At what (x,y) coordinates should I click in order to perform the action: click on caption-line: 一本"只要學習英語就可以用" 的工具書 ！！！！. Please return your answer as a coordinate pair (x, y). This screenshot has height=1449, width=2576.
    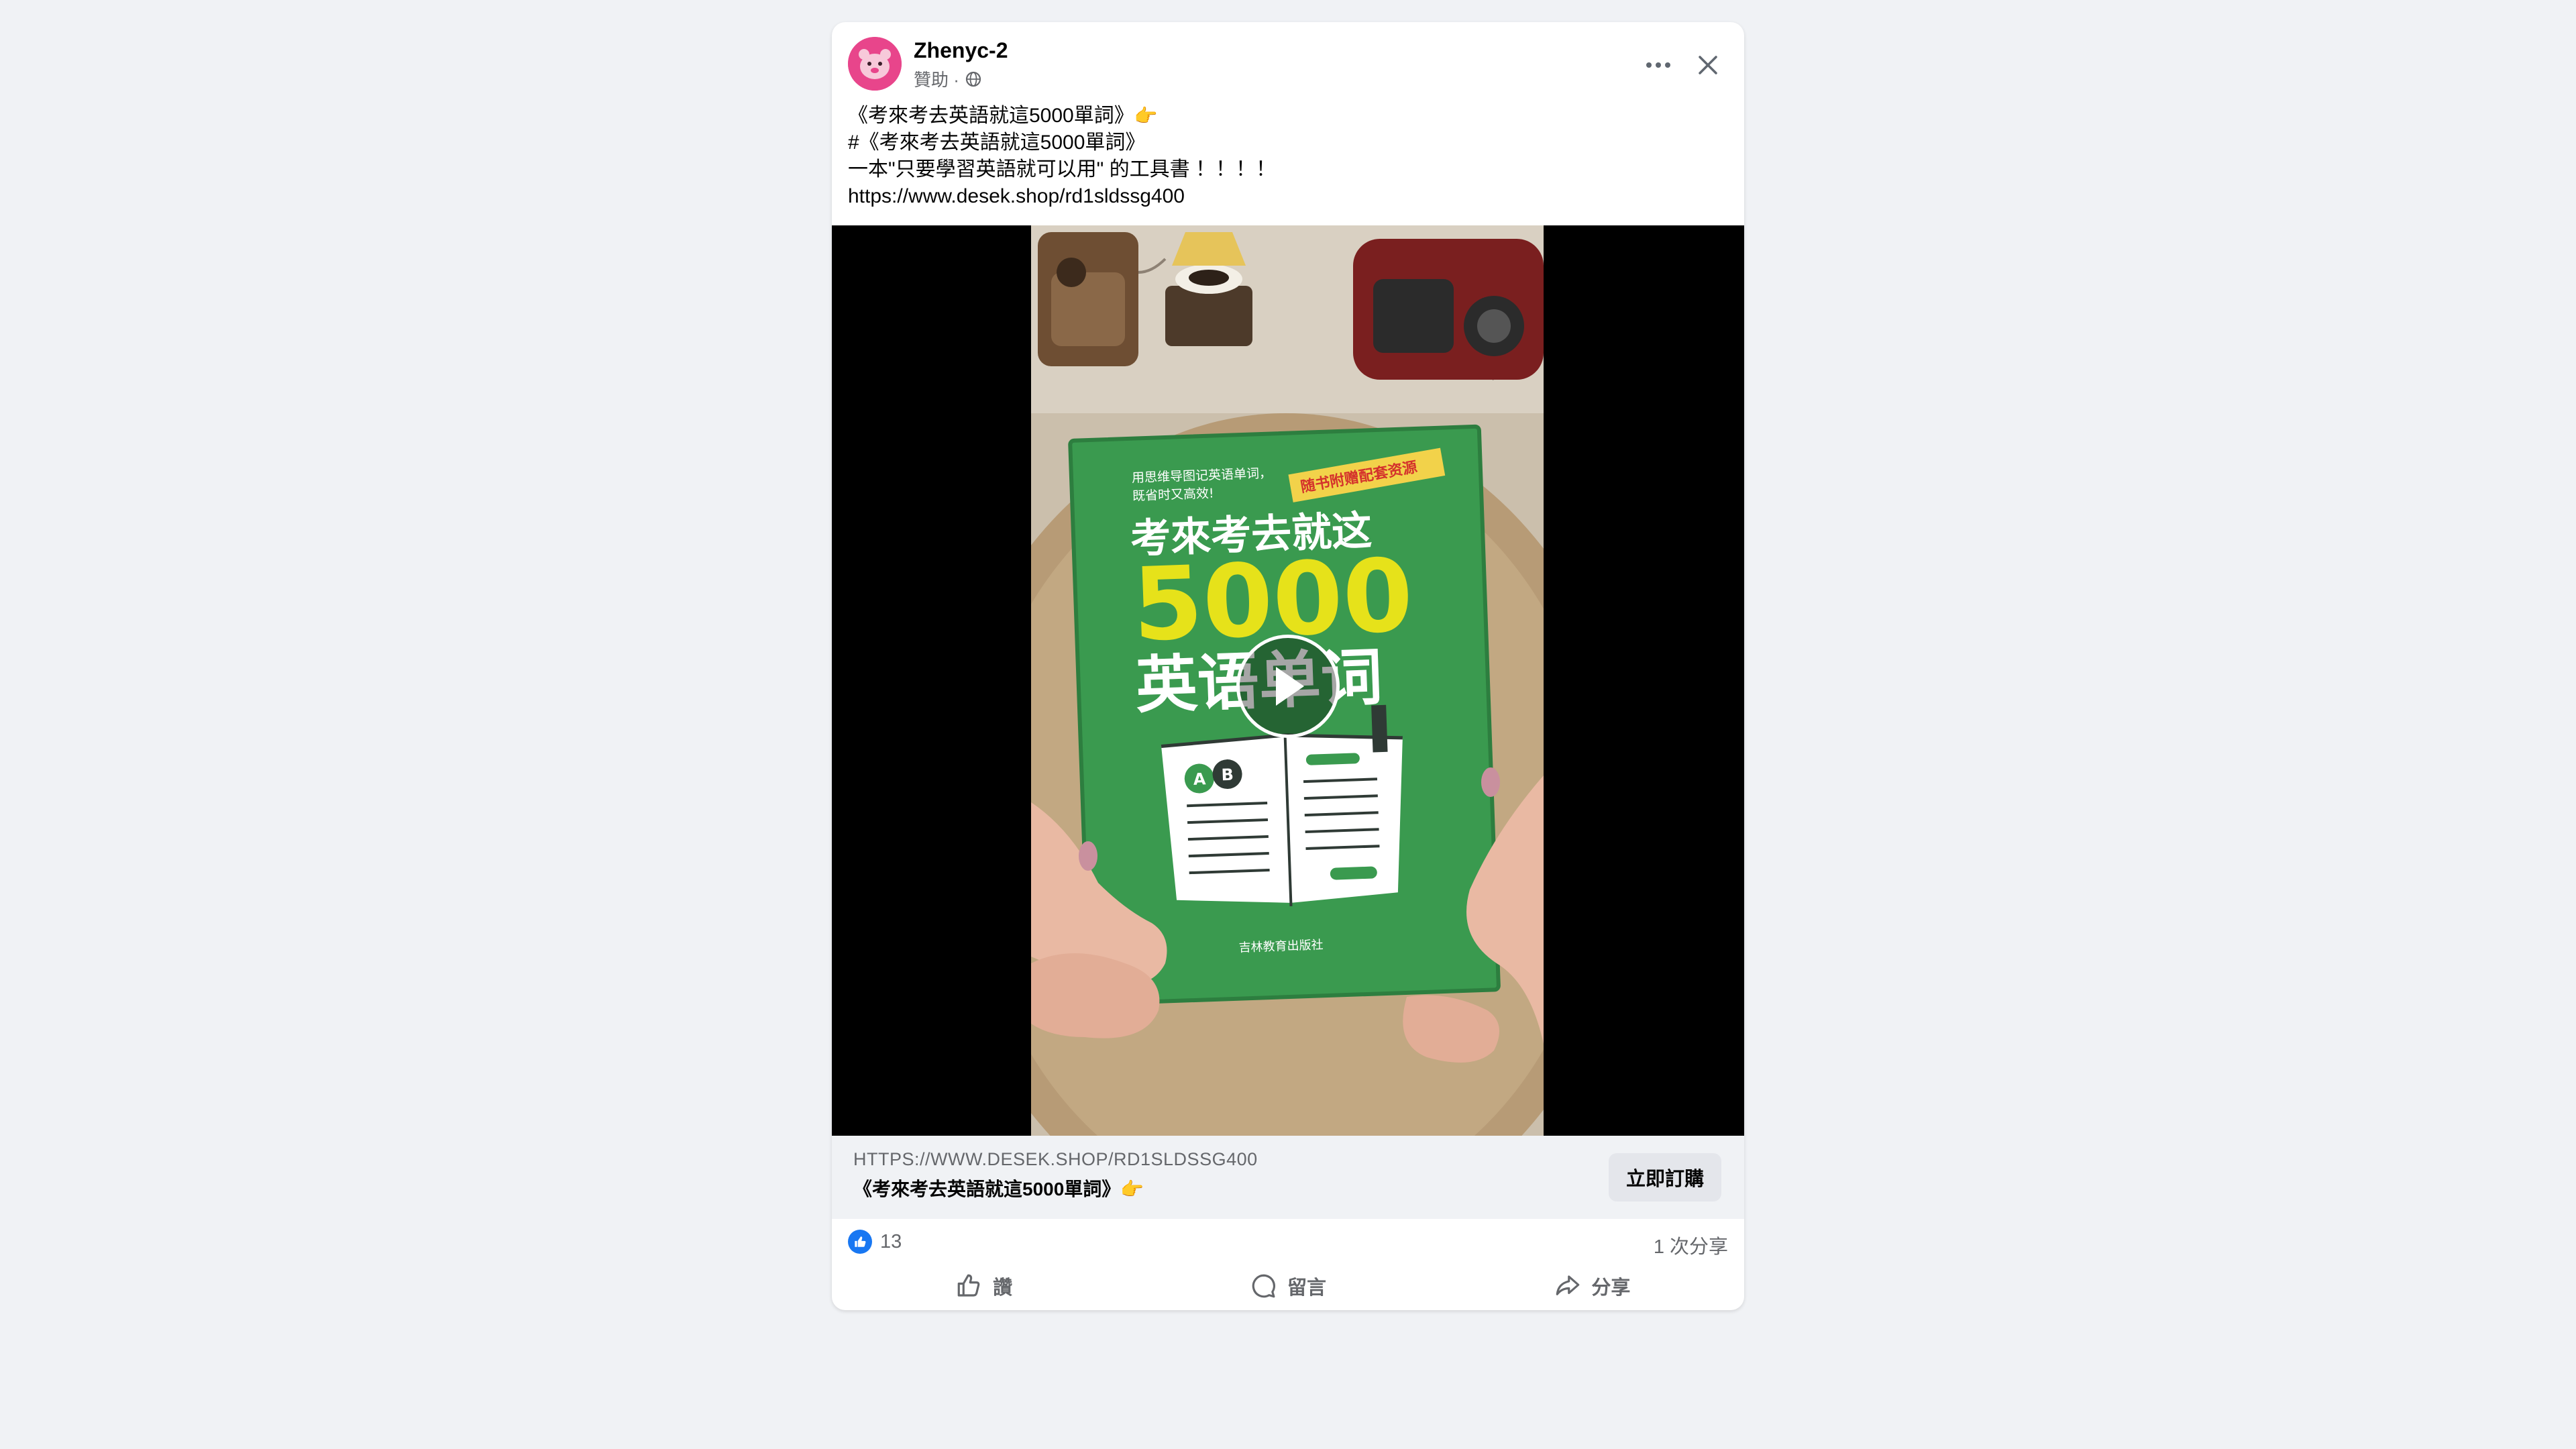
    Looking at the image, I should click on (1062, 169).